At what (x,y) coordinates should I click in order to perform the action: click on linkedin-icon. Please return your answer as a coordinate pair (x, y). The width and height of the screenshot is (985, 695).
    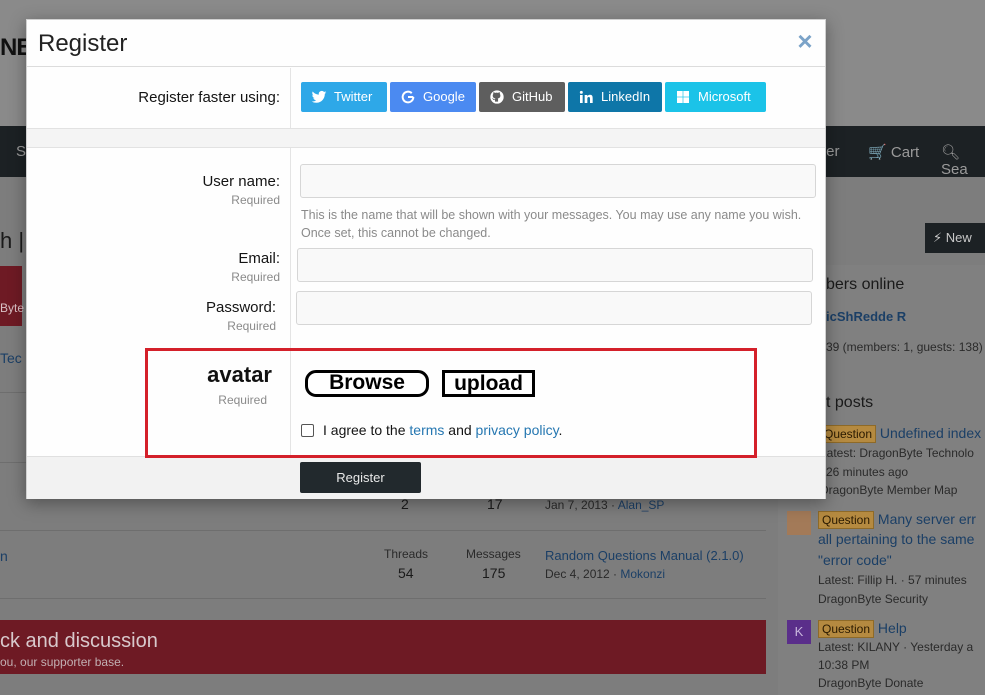
    Looking at the image, I should click on (586, 96).